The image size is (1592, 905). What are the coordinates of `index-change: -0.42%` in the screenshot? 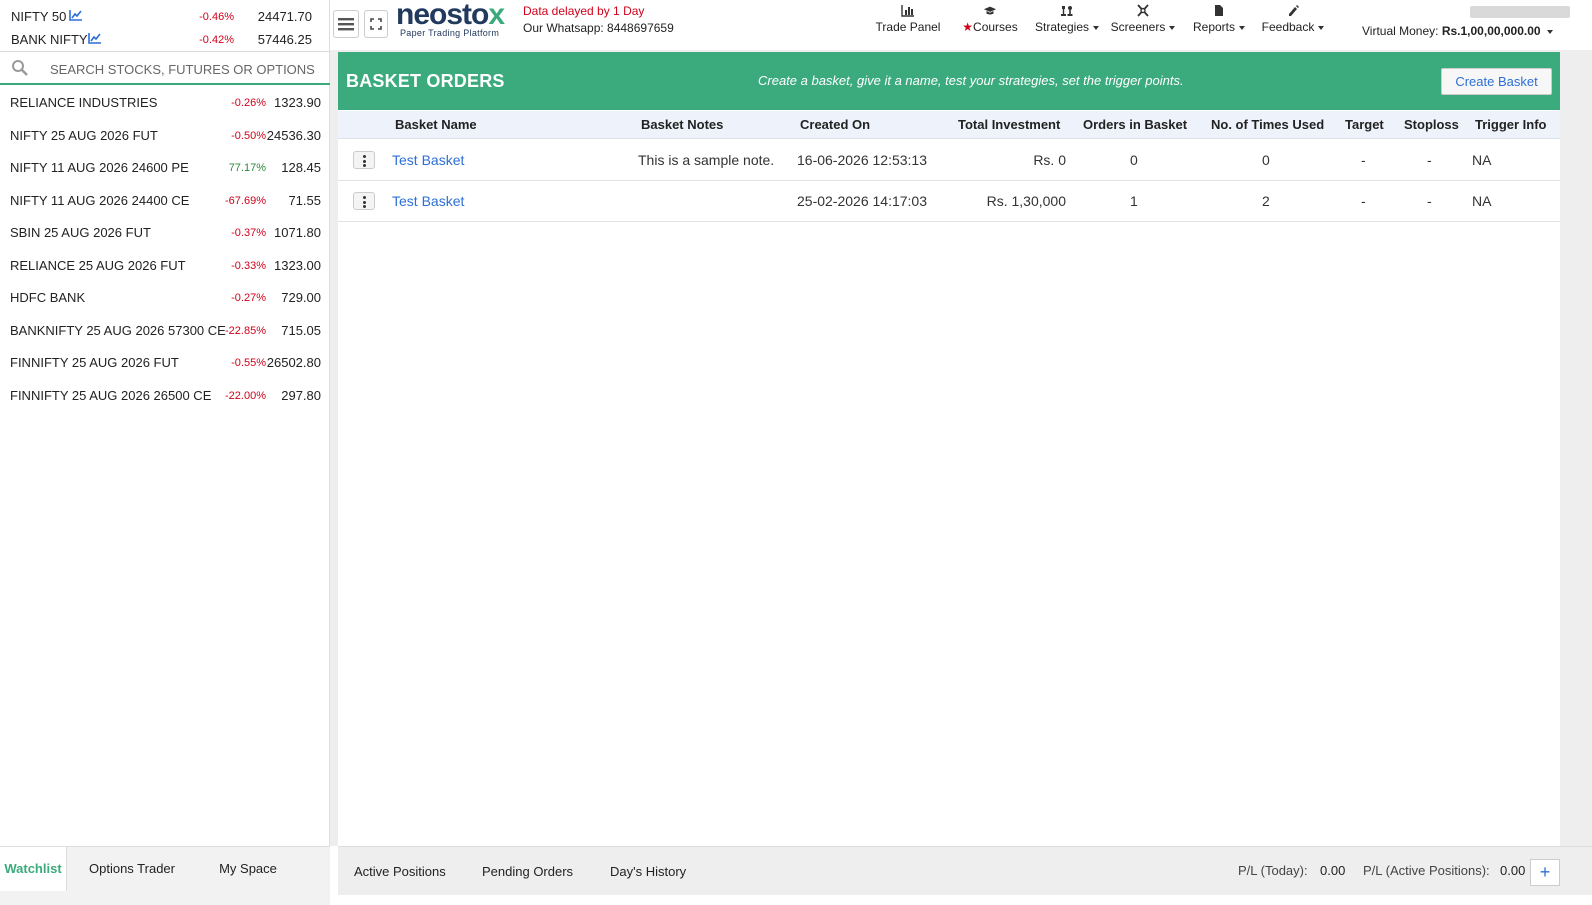 It's located at (216, 40).